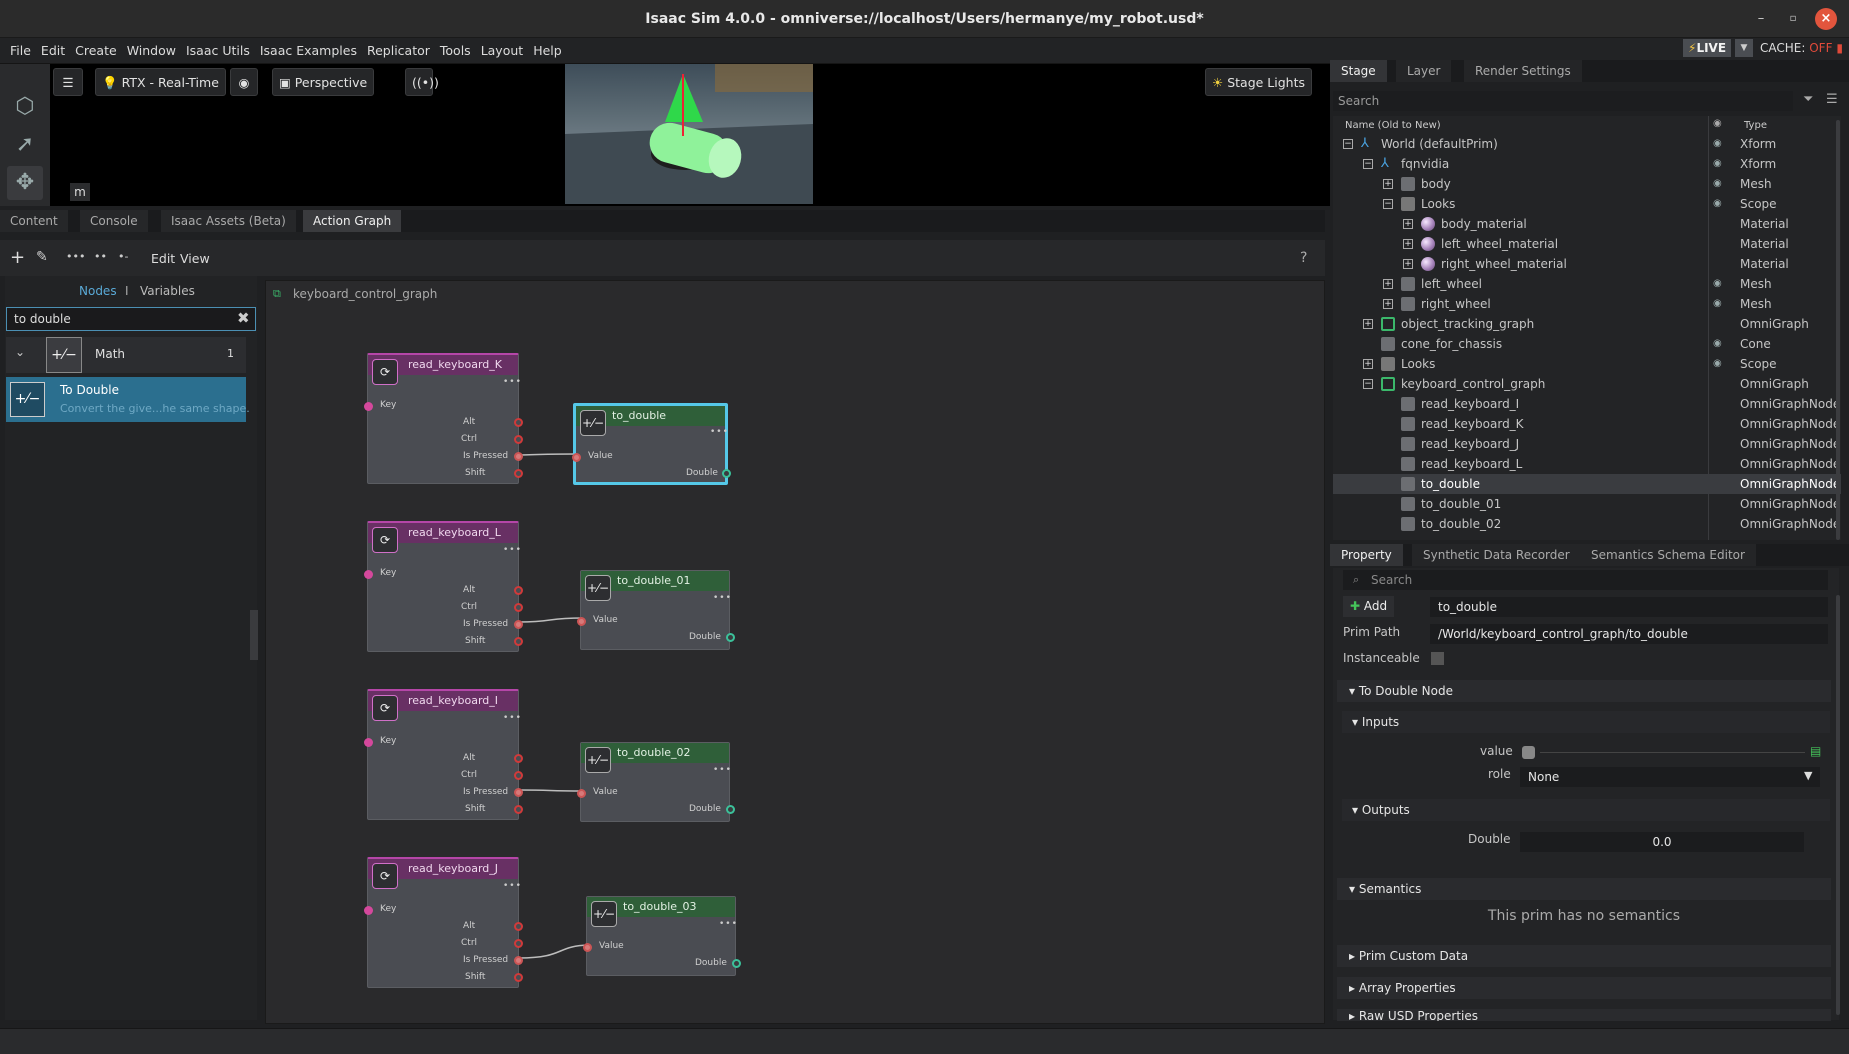 This screenshot has height=1054, width=1849. Describe the element at coordinates (1587, 404) in the screenshot. I see `stage-row: read_keyboard_I OmniGraphNode` at that location.